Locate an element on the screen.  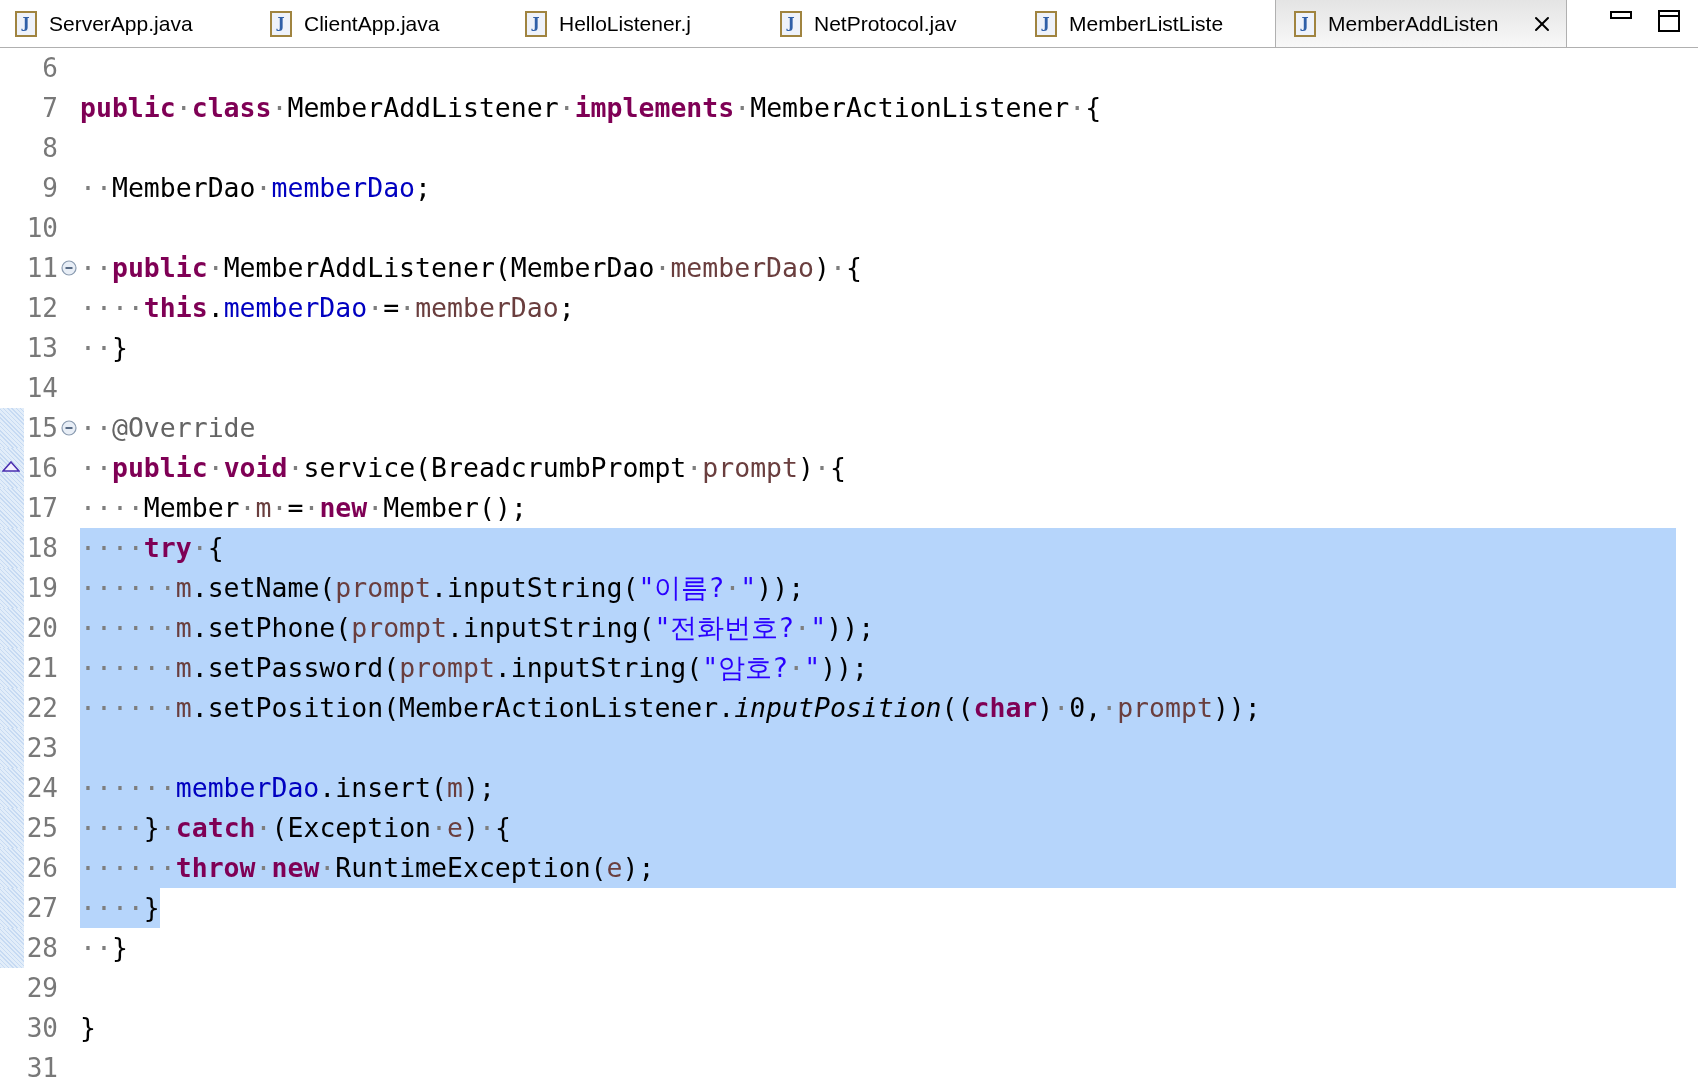
line-number: 11 is located at coordinates (41, 268).